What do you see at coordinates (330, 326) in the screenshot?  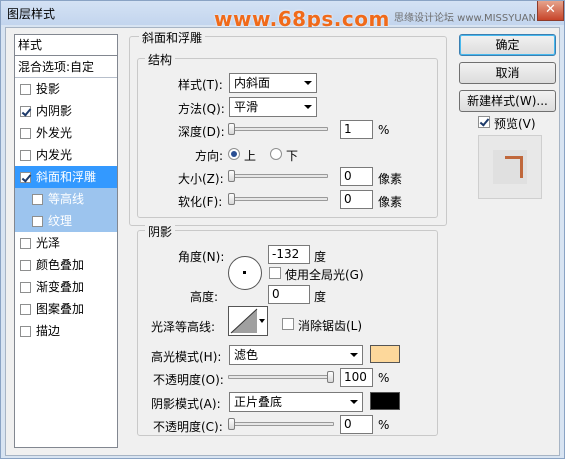 I see `anti-aliased-label: 消除锯齿(L)` at bounding box center [330, 326].